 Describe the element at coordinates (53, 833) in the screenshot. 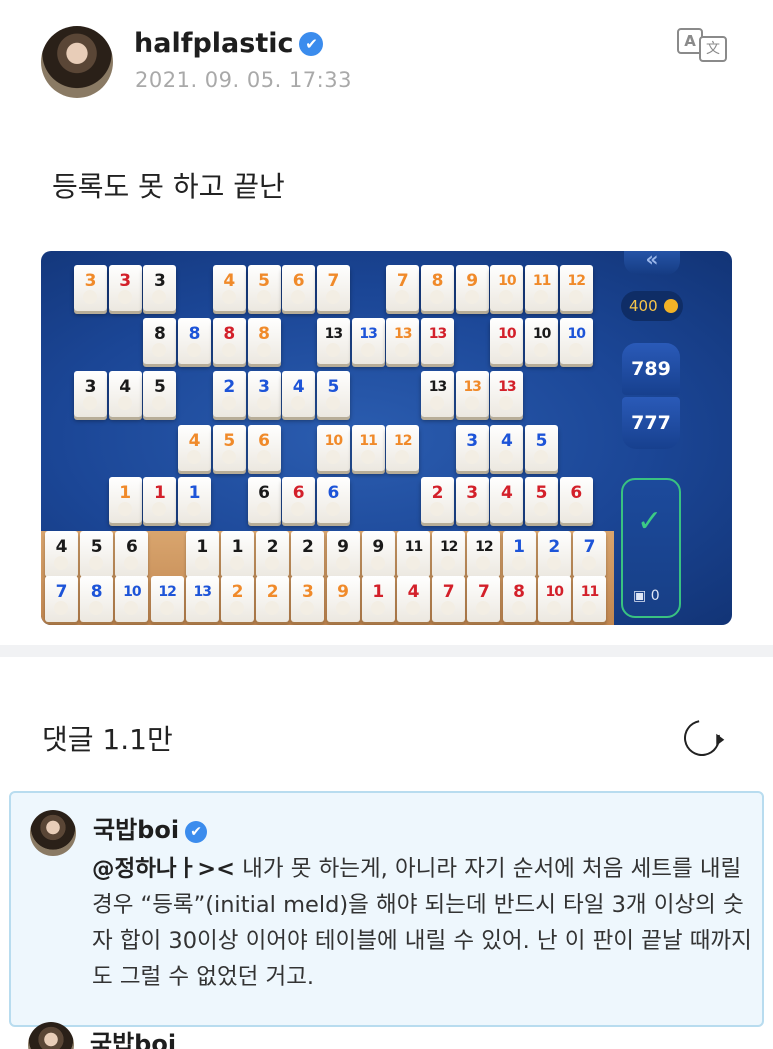

I see `commenter-avatar` at that location.